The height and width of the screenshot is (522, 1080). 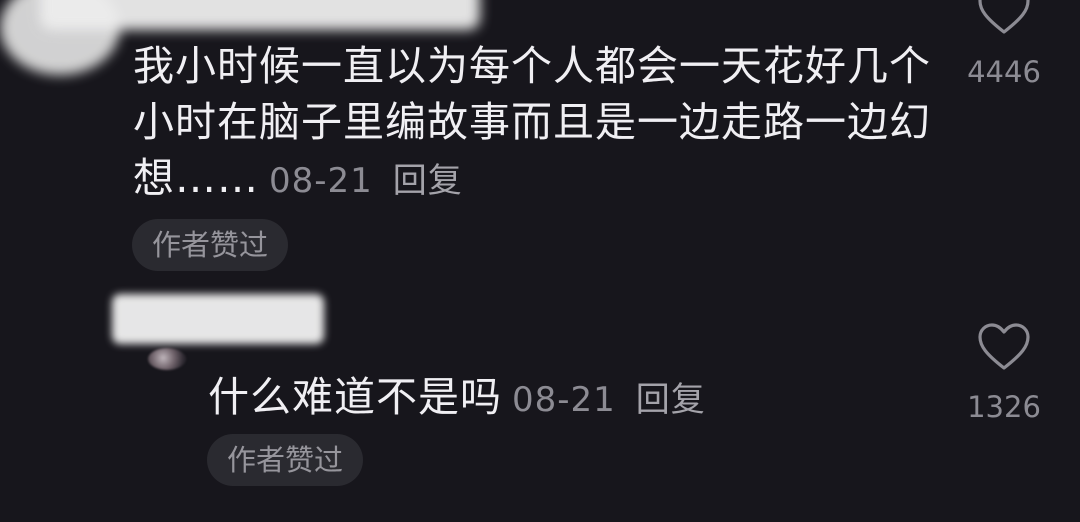 I want to click on comment-body: 什么难道不是吗 08-21 回复, so click(x=558, y=398).